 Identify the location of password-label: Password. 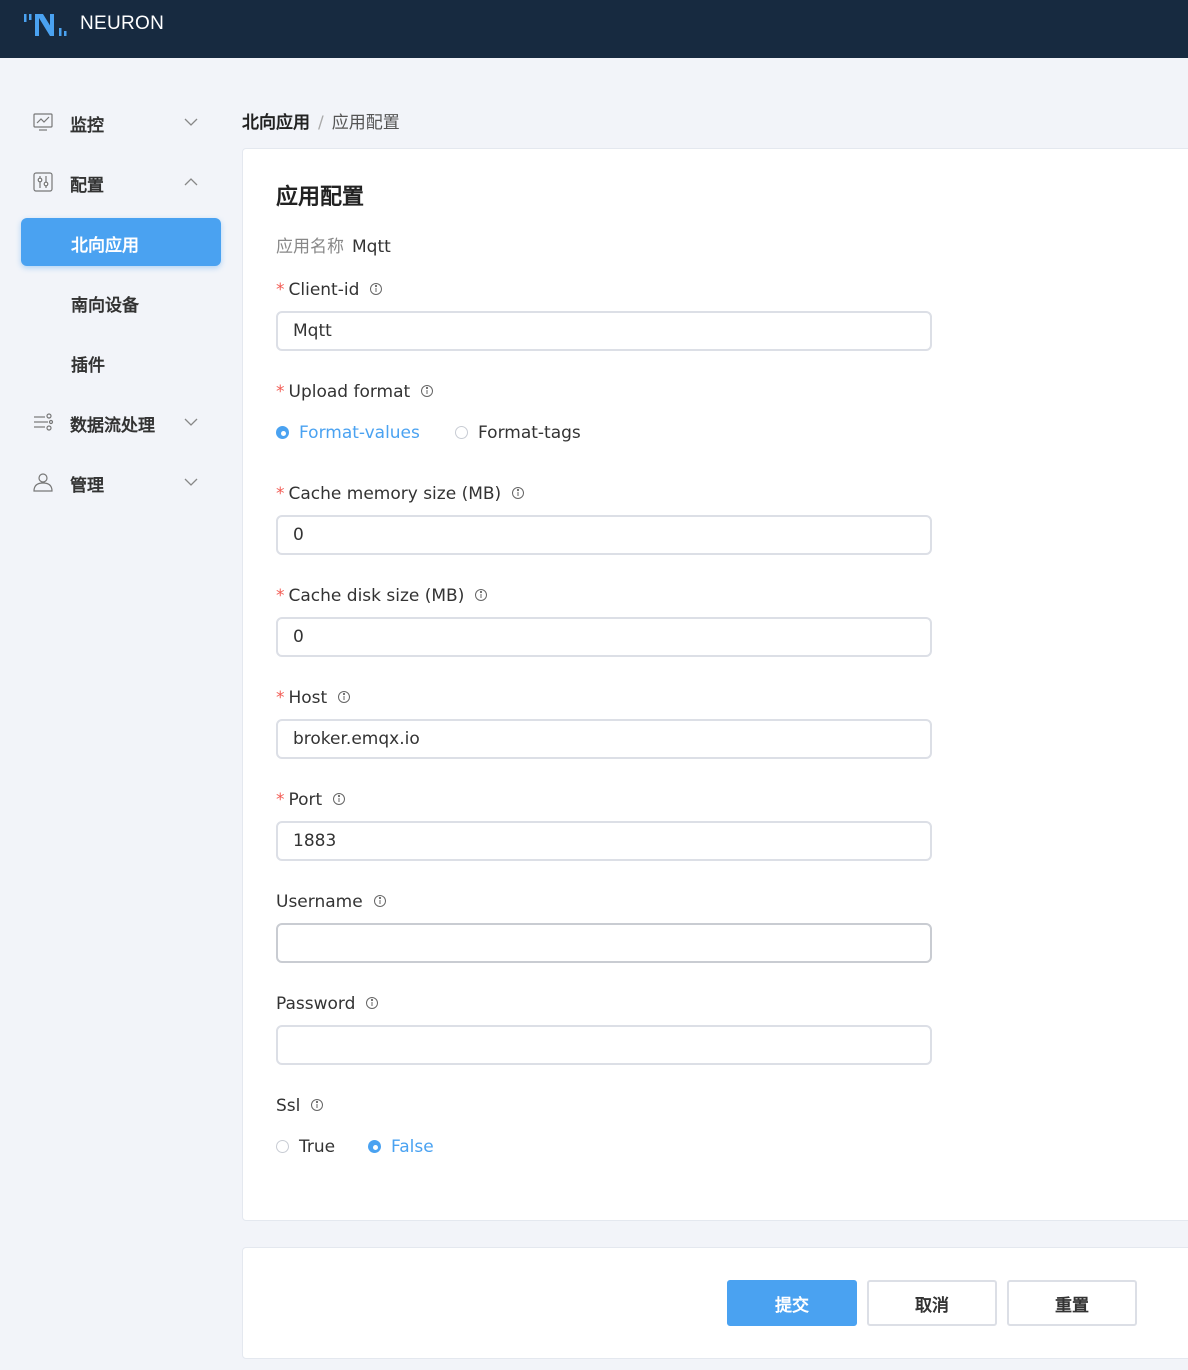
(327, 1004).